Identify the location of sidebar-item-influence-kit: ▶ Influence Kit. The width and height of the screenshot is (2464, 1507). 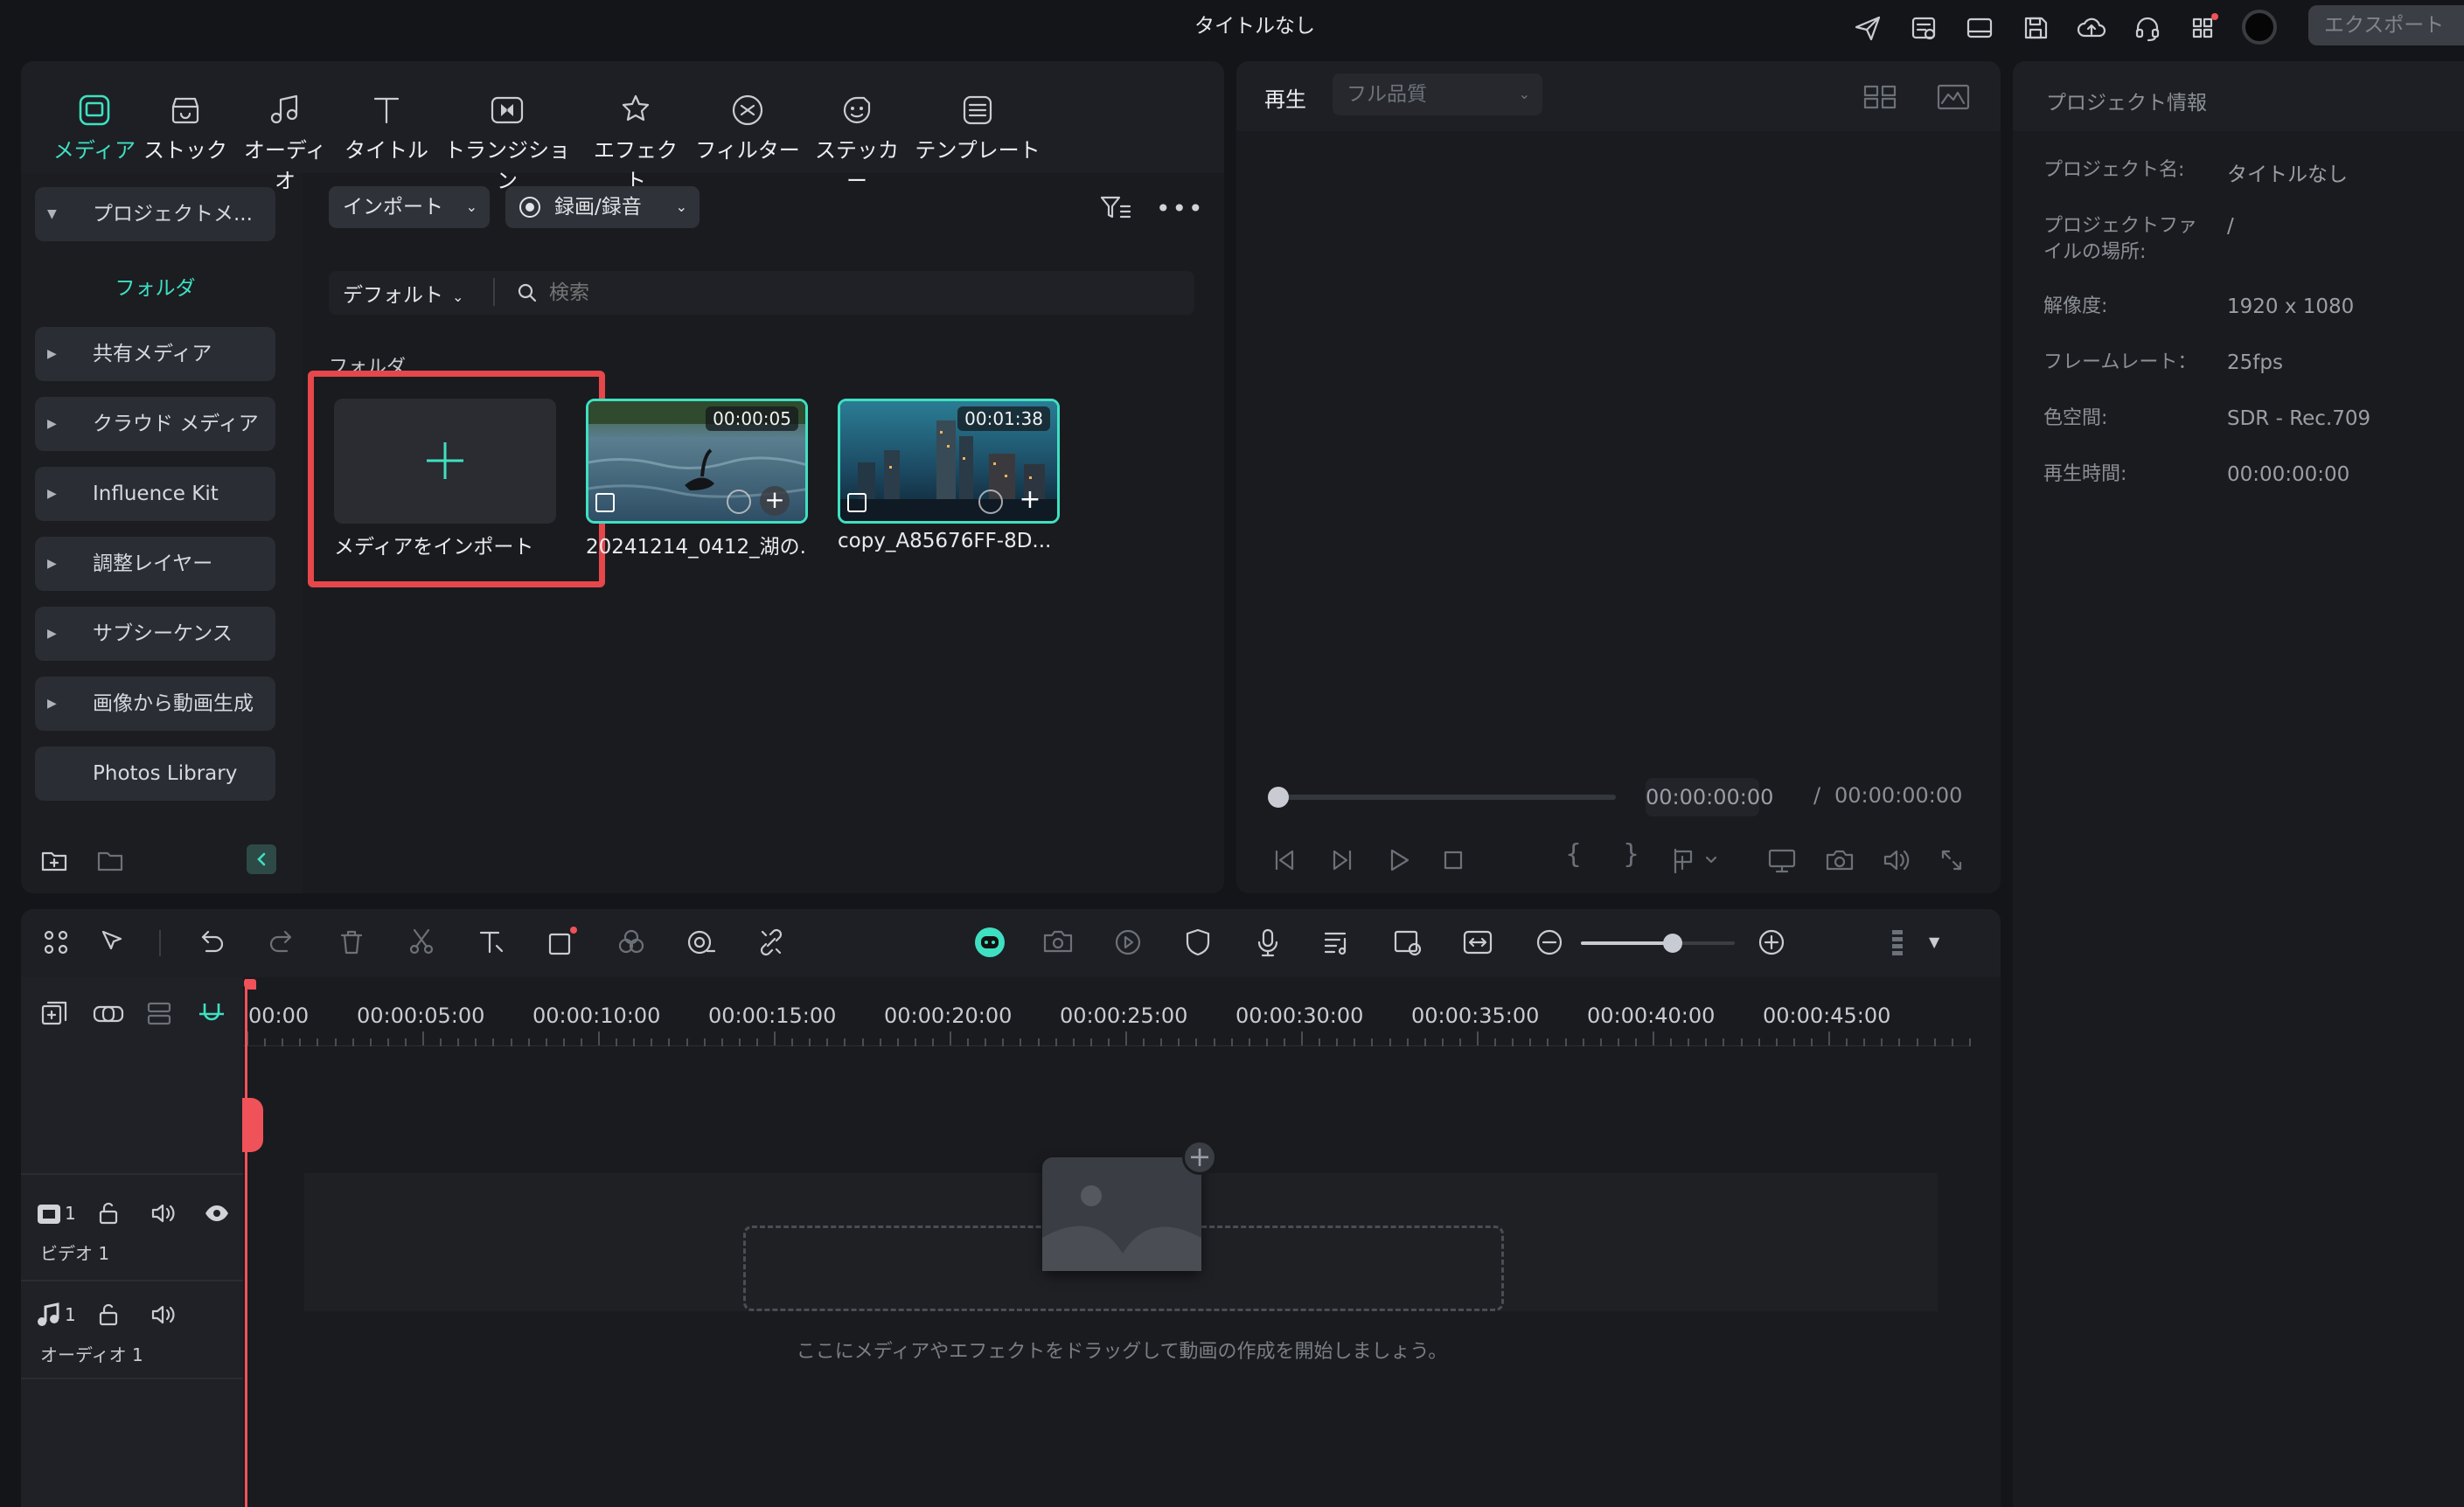
(155, 494).